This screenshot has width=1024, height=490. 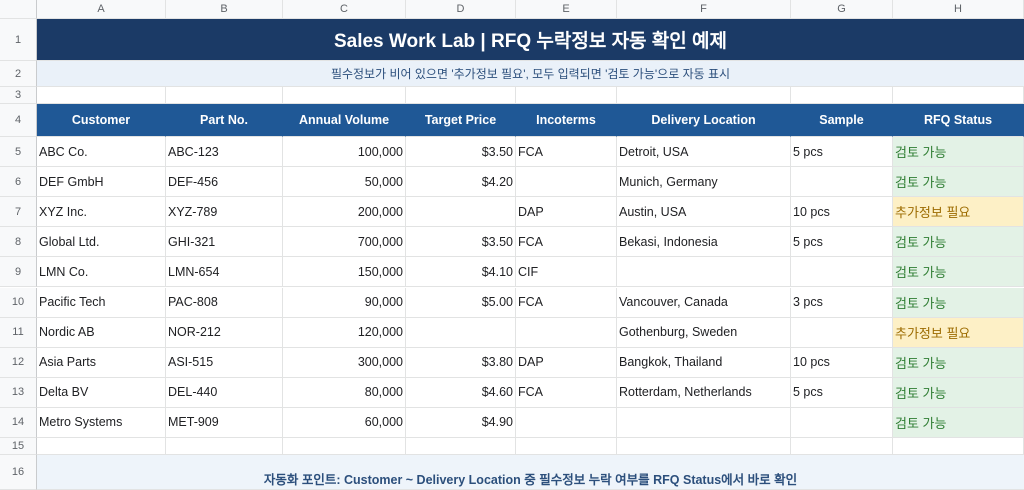 What do you see at coordinates (566, 272) in the screenshot?
I see `cell-incoterms: CIF` at bounding box center [566, 272].